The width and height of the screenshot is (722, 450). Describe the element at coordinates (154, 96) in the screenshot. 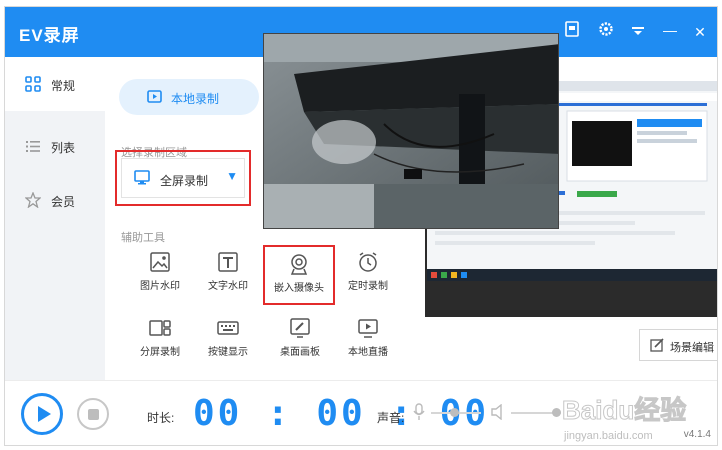

I see `video-icon` at that location.